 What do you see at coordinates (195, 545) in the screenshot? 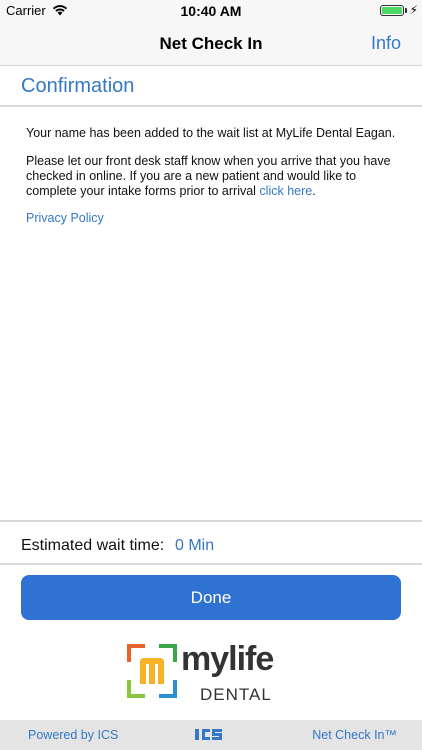
I see `wait-time-value: 0 Min` at bounding box center [195, 545].